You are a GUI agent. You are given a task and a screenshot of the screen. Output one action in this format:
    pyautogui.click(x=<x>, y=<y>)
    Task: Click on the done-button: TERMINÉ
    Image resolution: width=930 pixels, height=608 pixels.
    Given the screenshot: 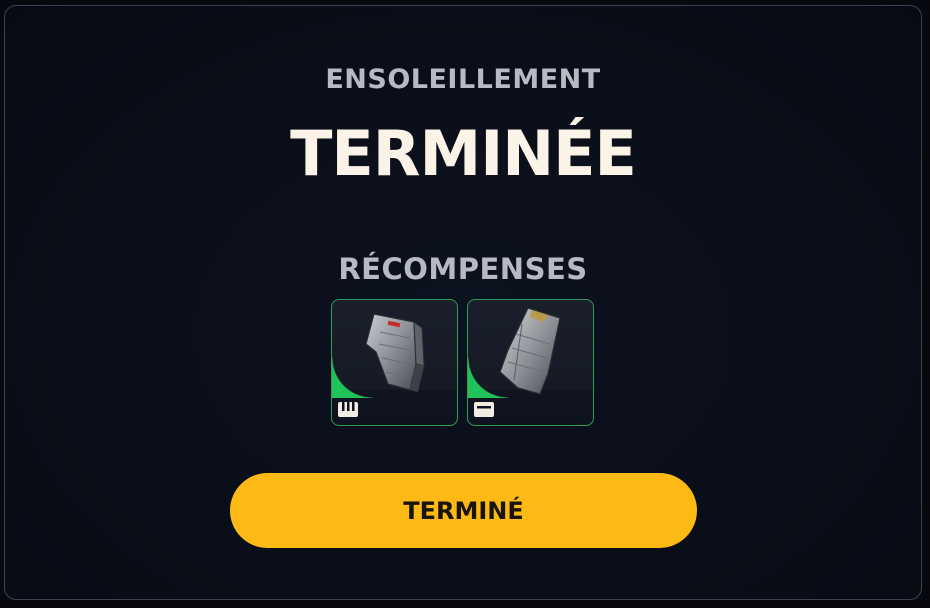 What is the action you would take?
    pyautogui.click(x=463, y=510)
    